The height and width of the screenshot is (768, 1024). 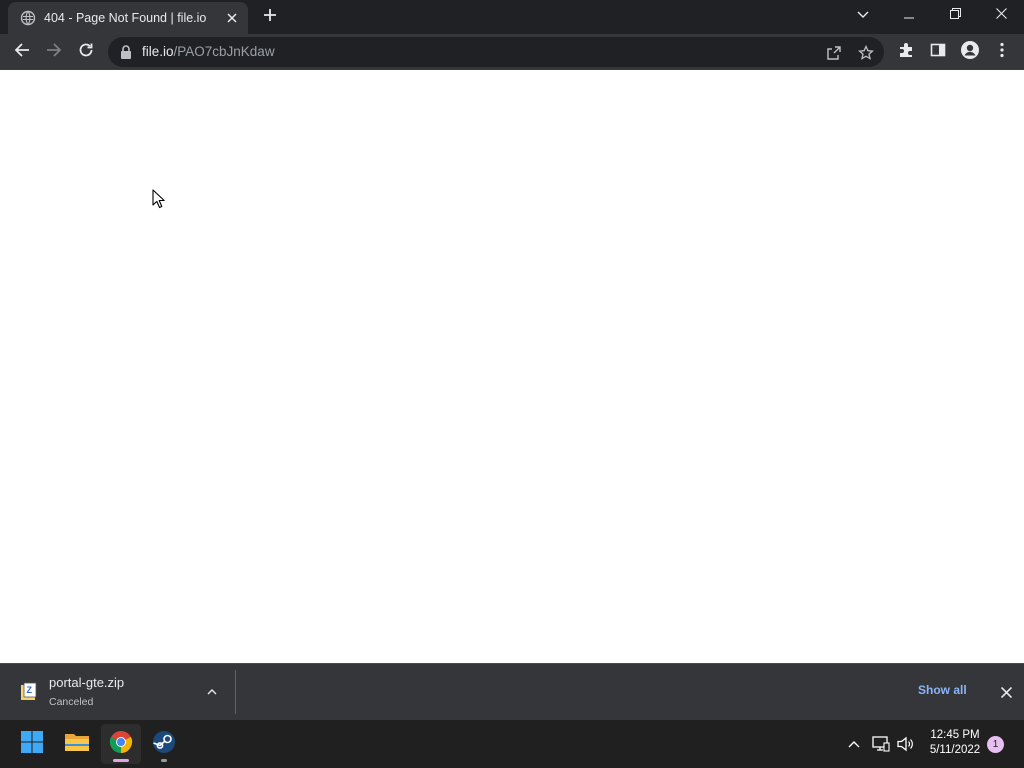 What do you see at coordinates (512, 691) in the screenshot?
I see `download-shelf: Z portal-gte.zip Canceled Show all` at bounding box center [512, 691].